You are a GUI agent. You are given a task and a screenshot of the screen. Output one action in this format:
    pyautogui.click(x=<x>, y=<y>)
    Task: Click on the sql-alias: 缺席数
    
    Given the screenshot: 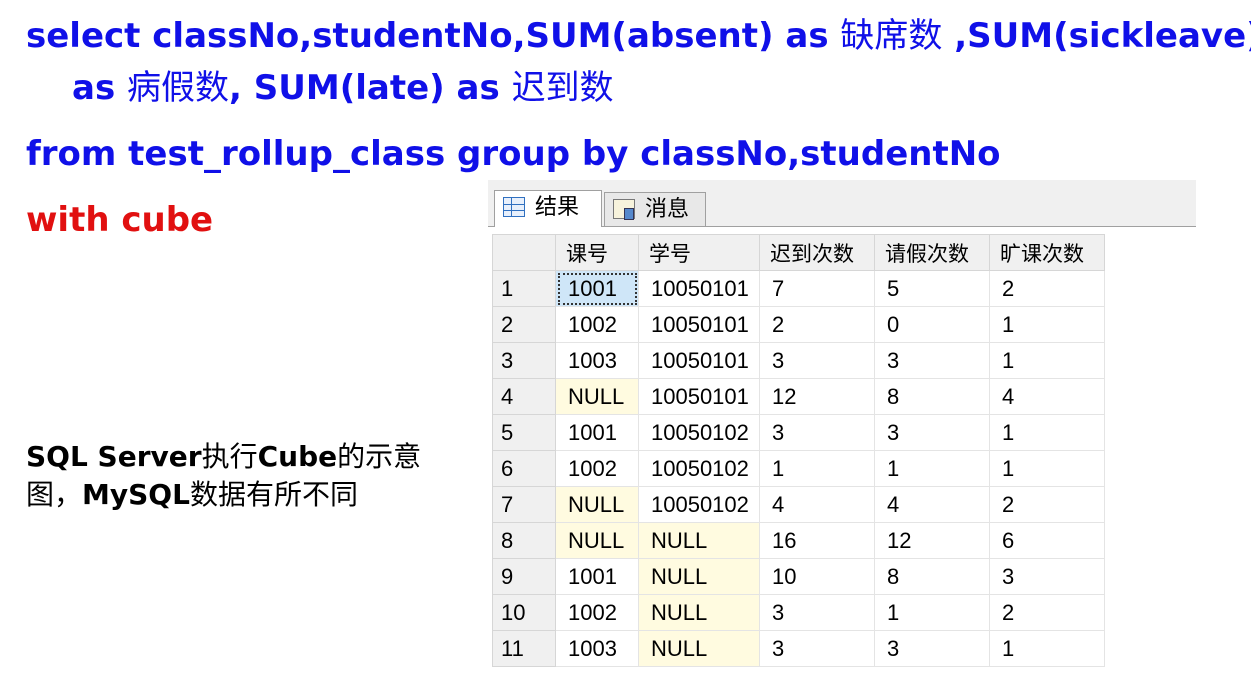 What is the action you would take?
    pyautogui.click(x=891, y=36)
    